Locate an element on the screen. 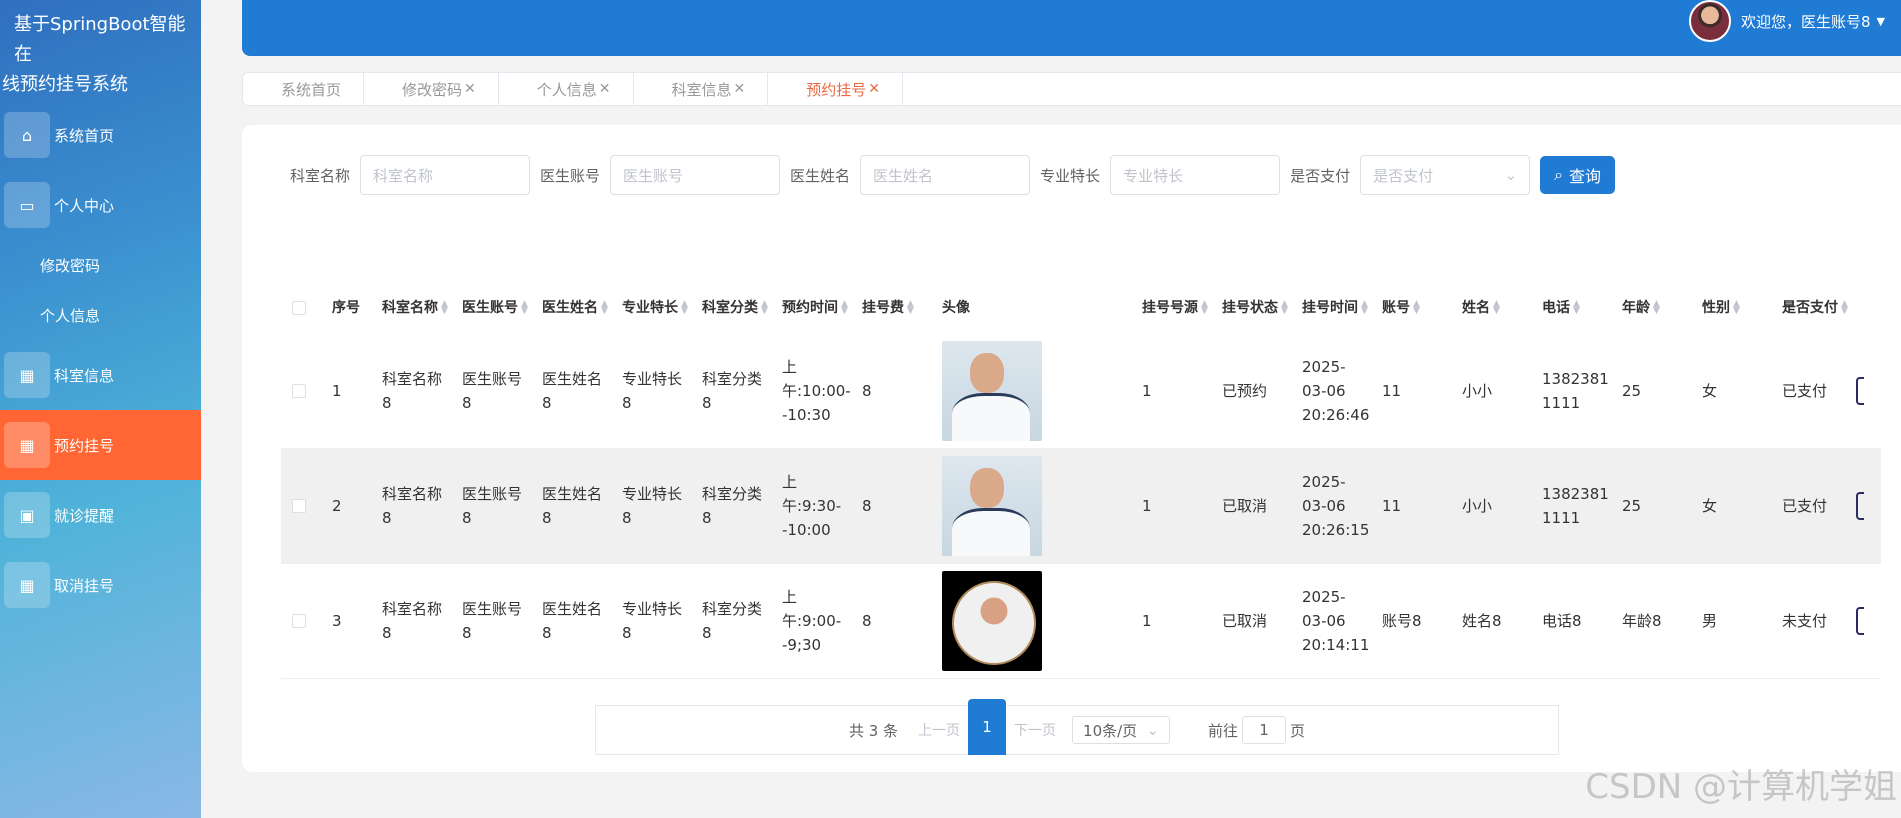  search-label: 科室名称 is located at coordinates (320, 175).